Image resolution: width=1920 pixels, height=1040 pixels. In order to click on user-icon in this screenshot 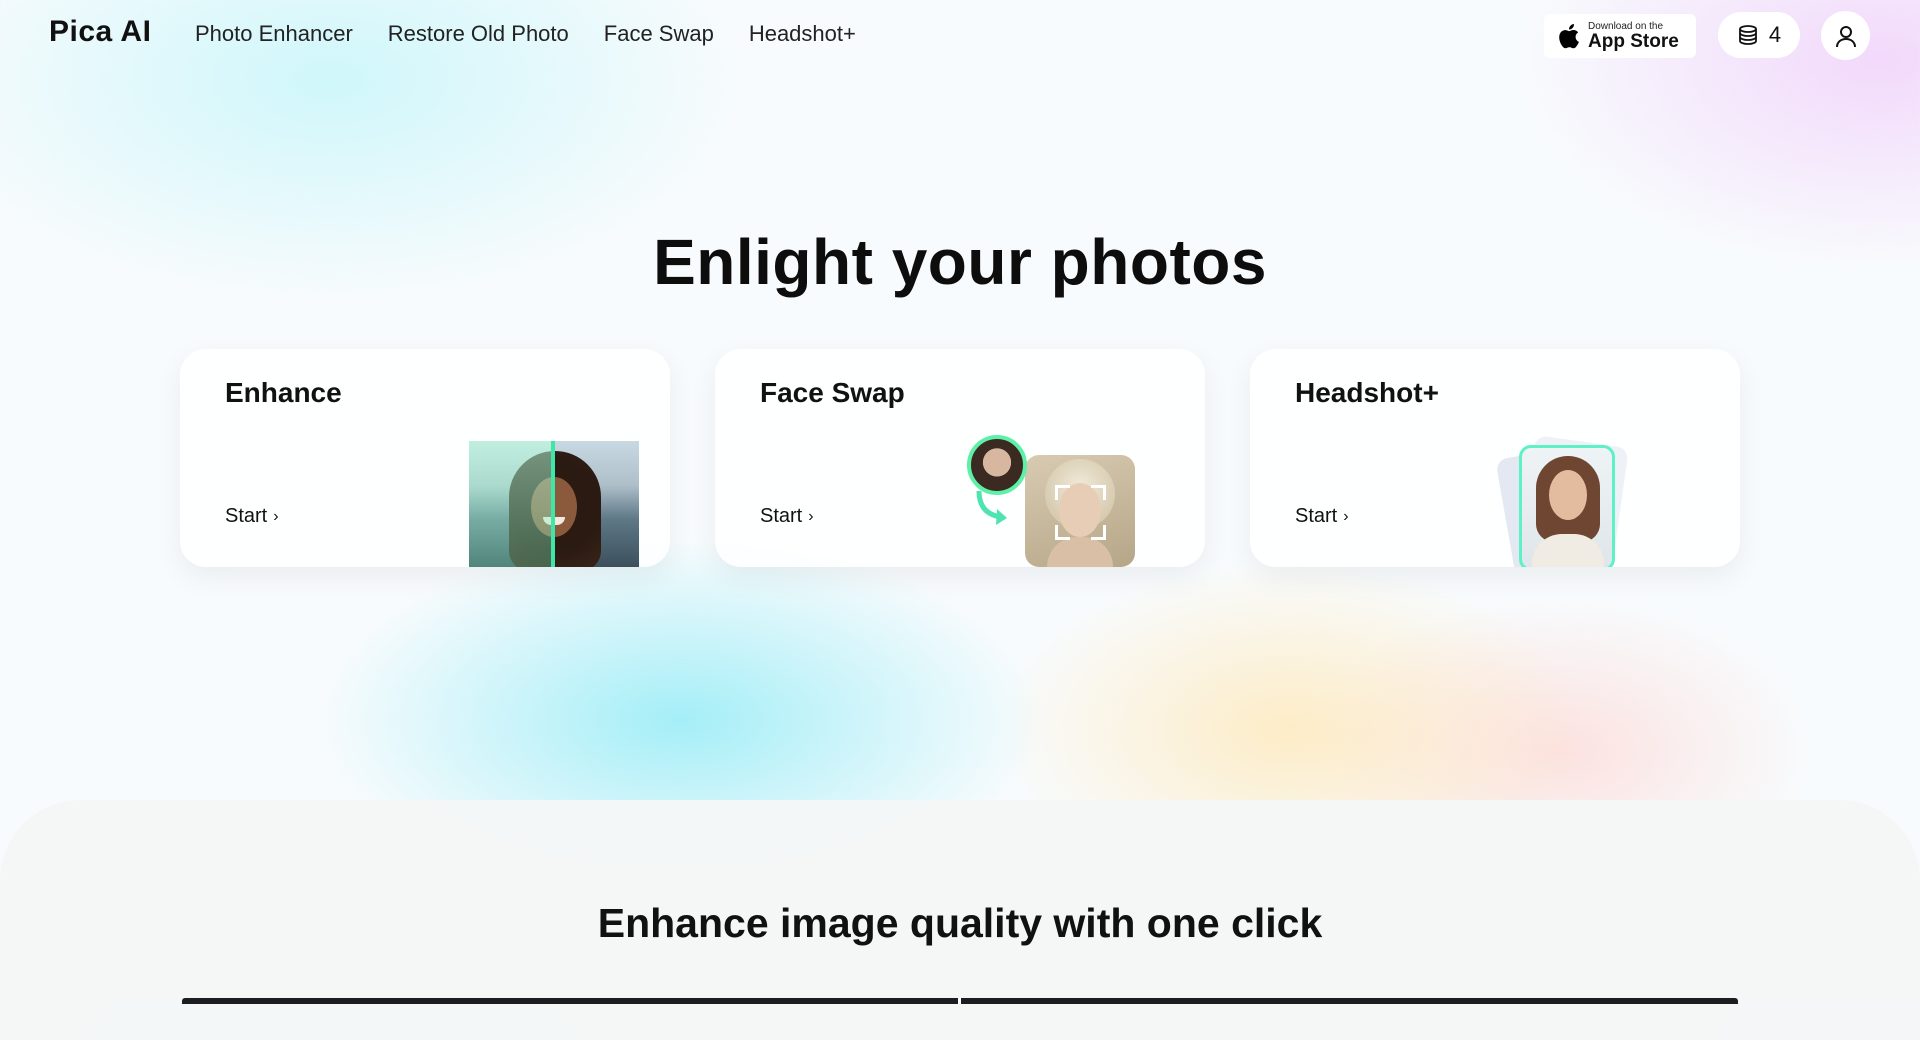, I will do `click(1845, 36)`.